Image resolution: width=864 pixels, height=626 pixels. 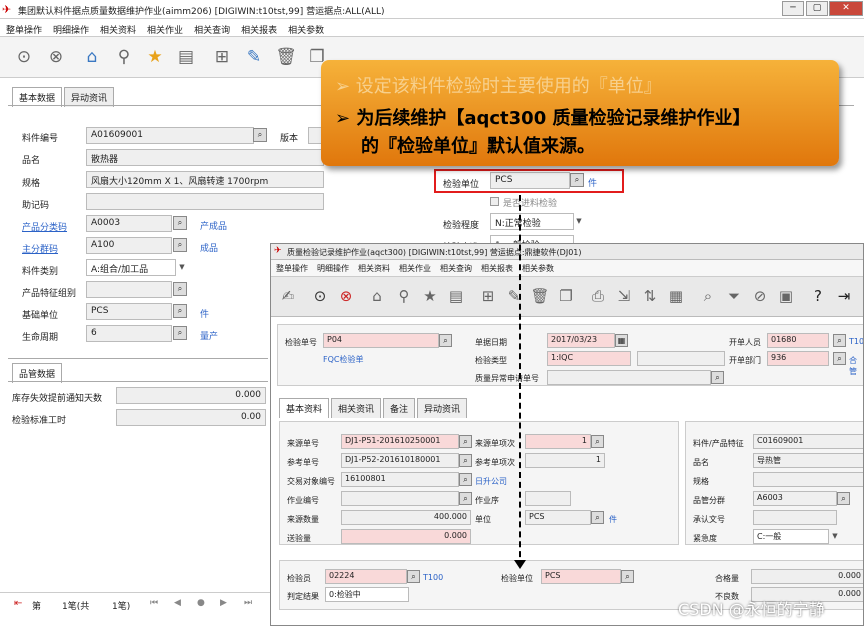 I want to click on pen-icon: ✍, so click(x=288, y=296).